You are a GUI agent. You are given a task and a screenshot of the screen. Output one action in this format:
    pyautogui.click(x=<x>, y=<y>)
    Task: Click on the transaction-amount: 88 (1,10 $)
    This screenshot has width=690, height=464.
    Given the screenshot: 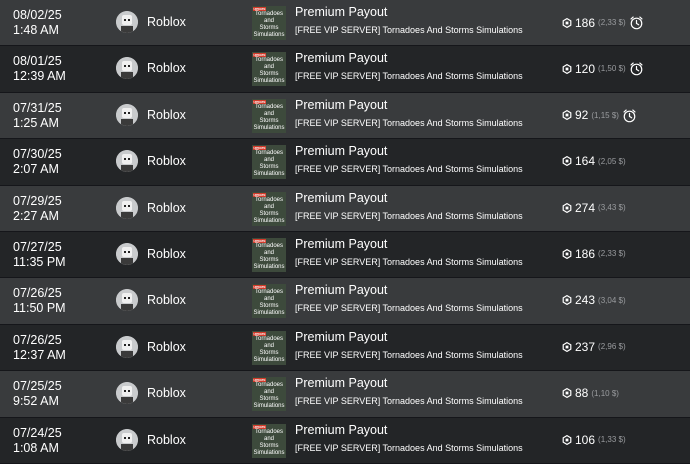 What is the action you would take?
    pyautogui.click(x=590, y=393)
    